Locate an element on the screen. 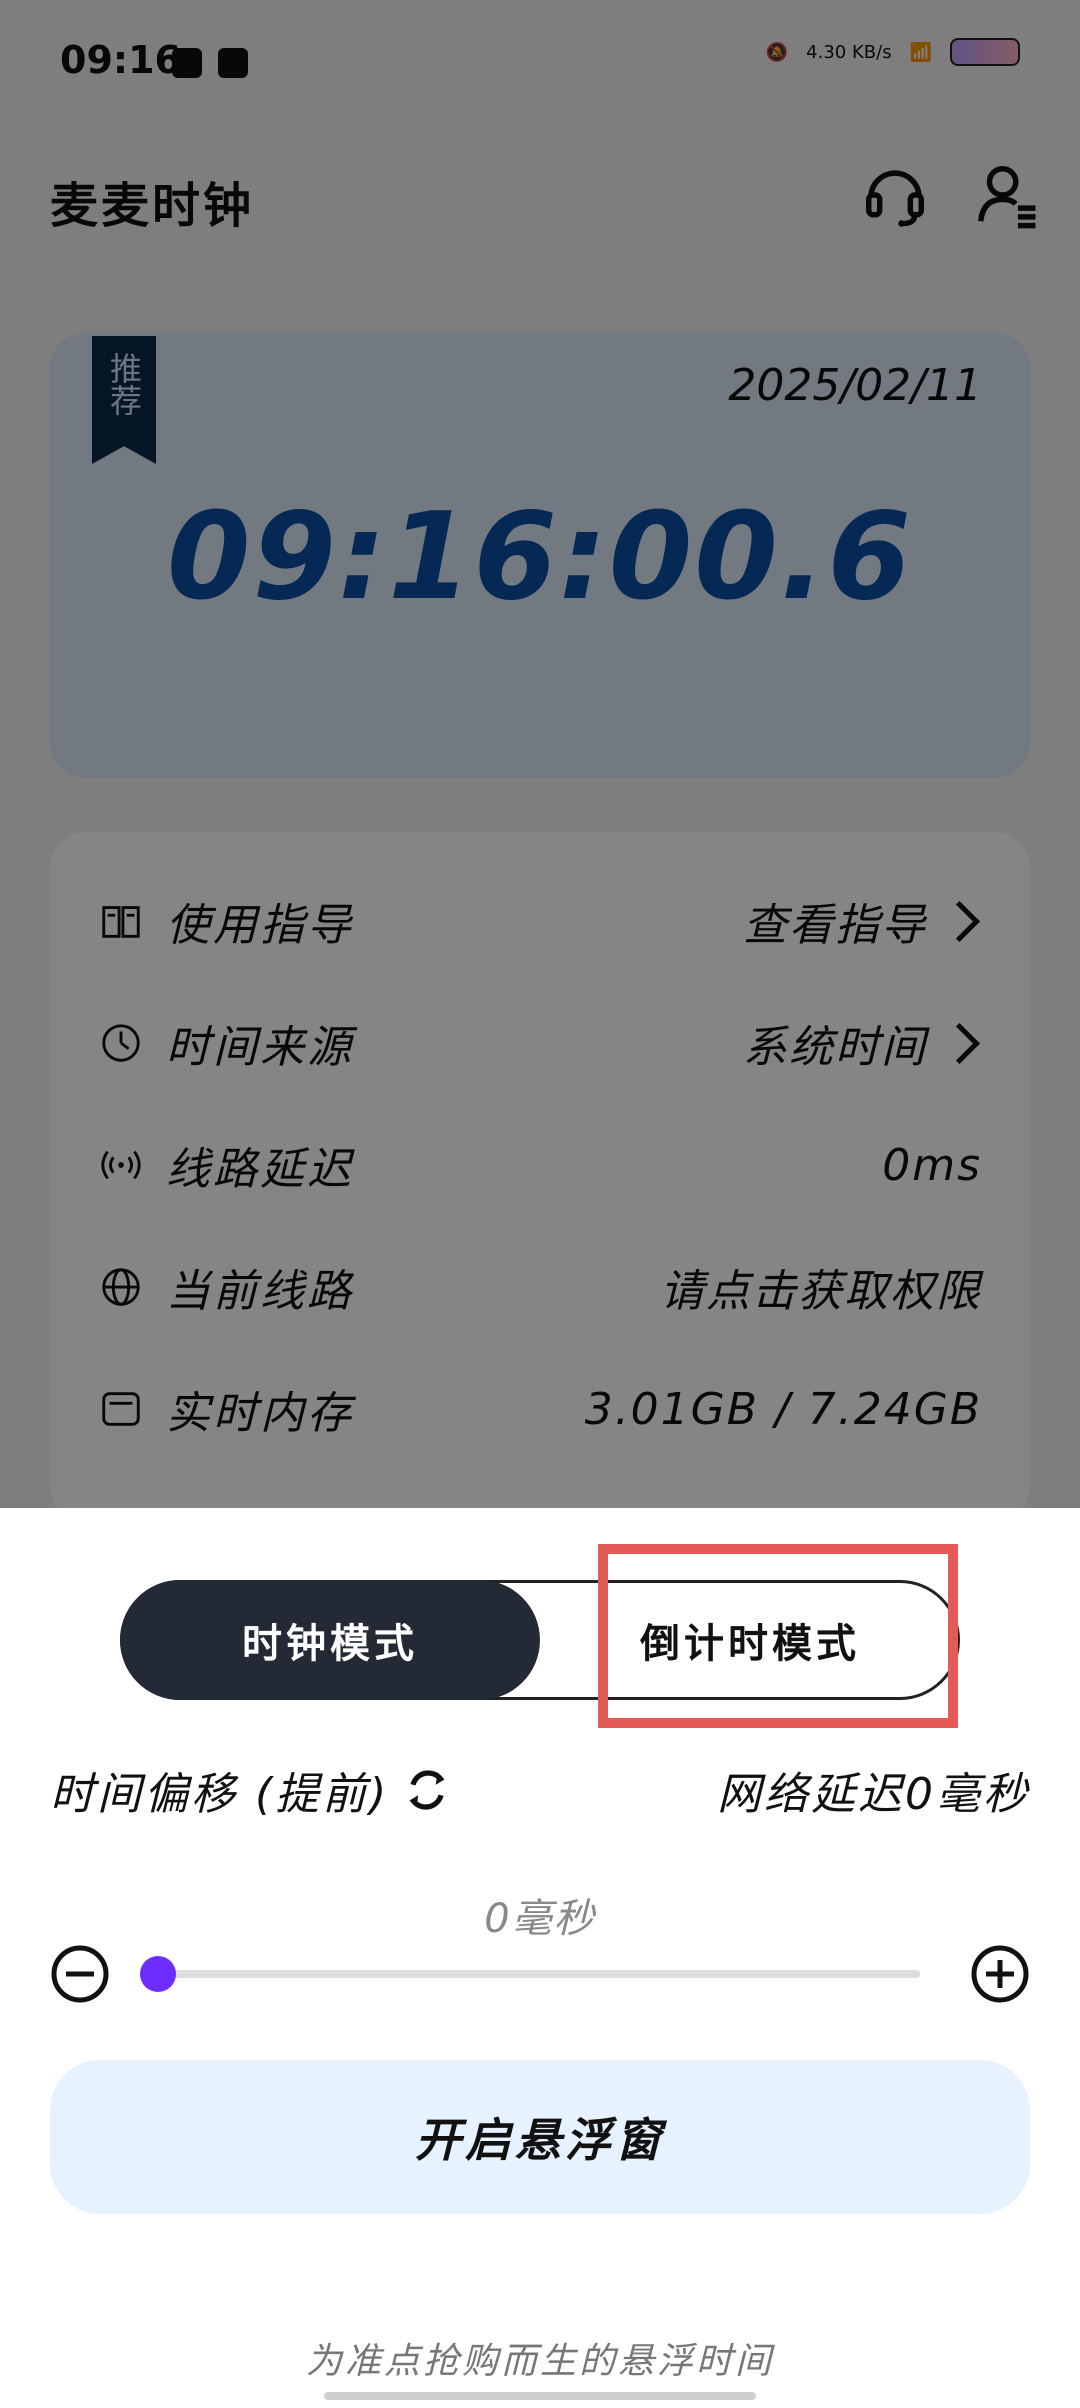 The width and height of the screenshot is (1080, 2408). refresh-icon is located at coordinates (427, 1790).